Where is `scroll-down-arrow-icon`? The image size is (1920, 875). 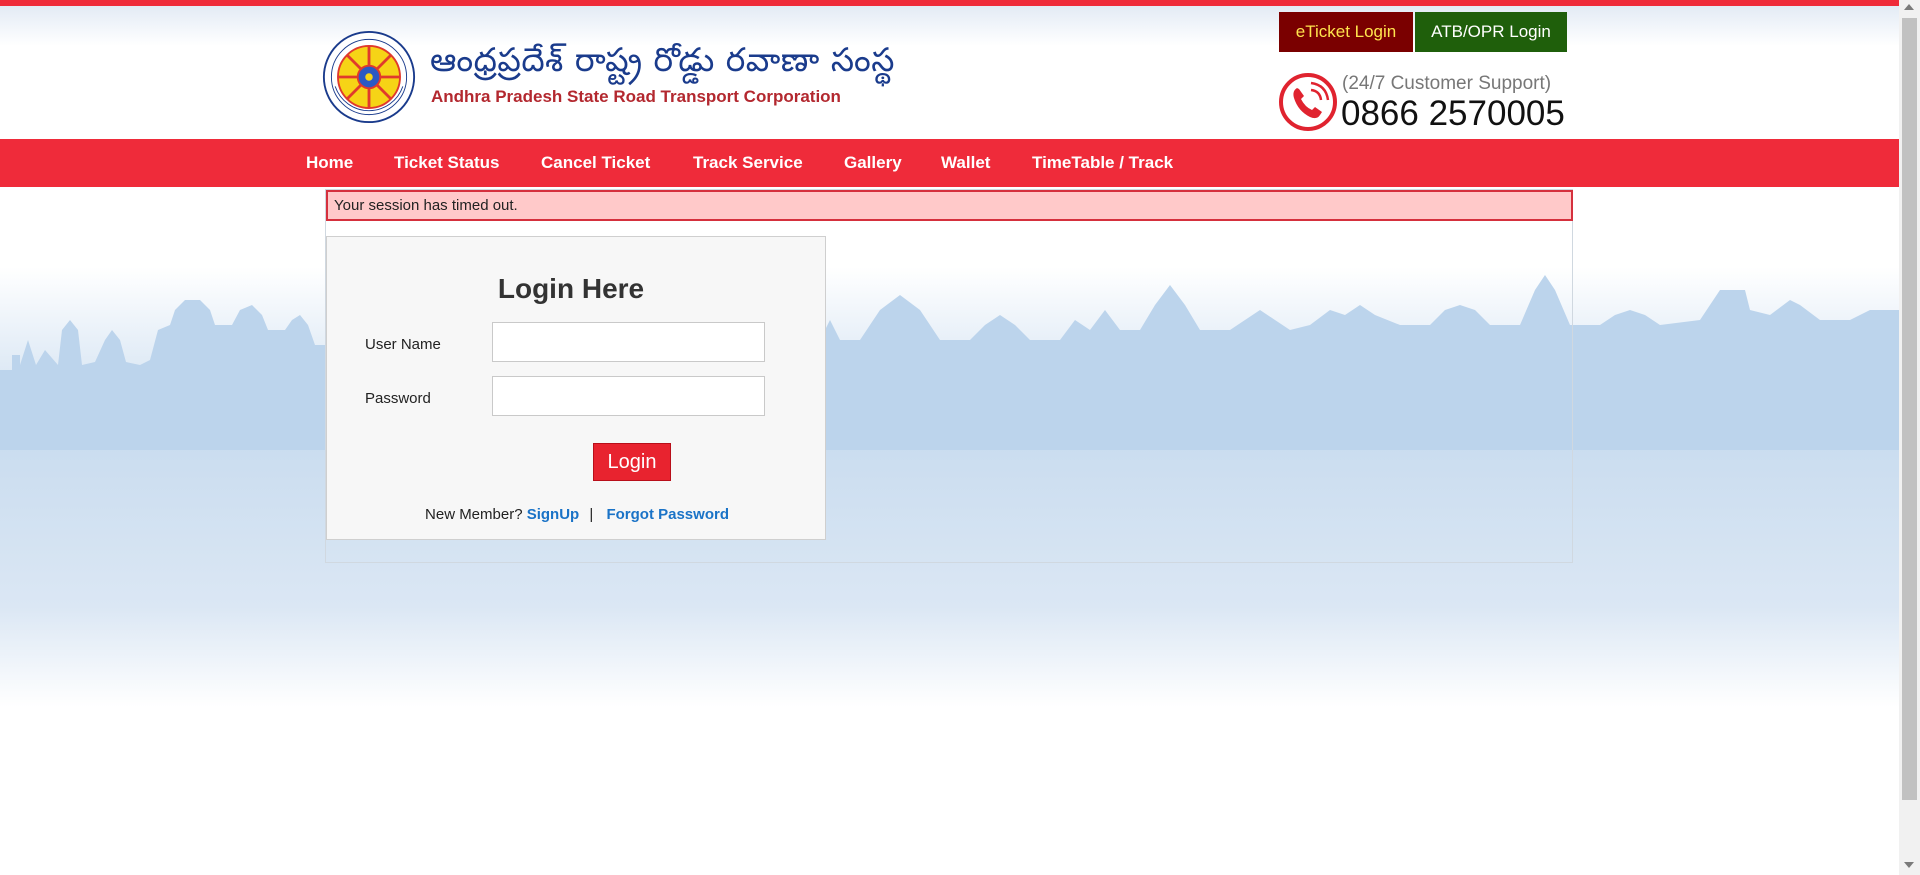
scroll-down-arrow-icon is located at coordinates (1909, 865).